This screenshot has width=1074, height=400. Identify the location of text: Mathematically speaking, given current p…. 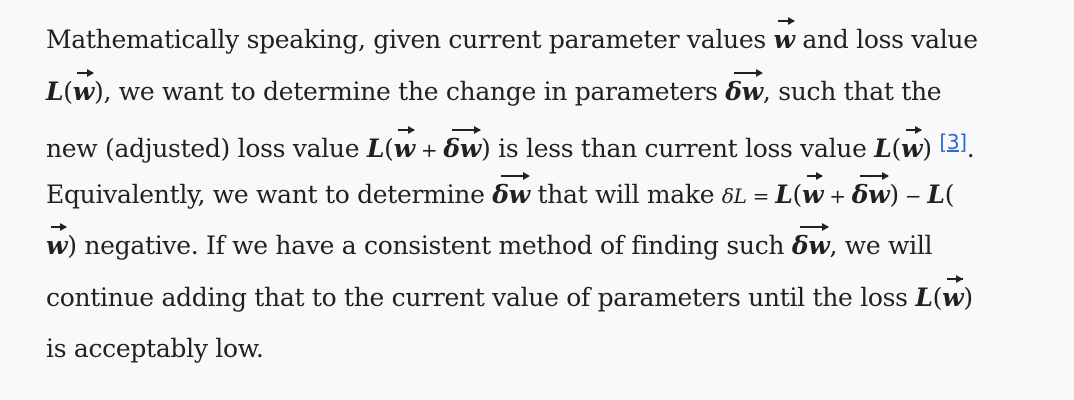
(410, 39).